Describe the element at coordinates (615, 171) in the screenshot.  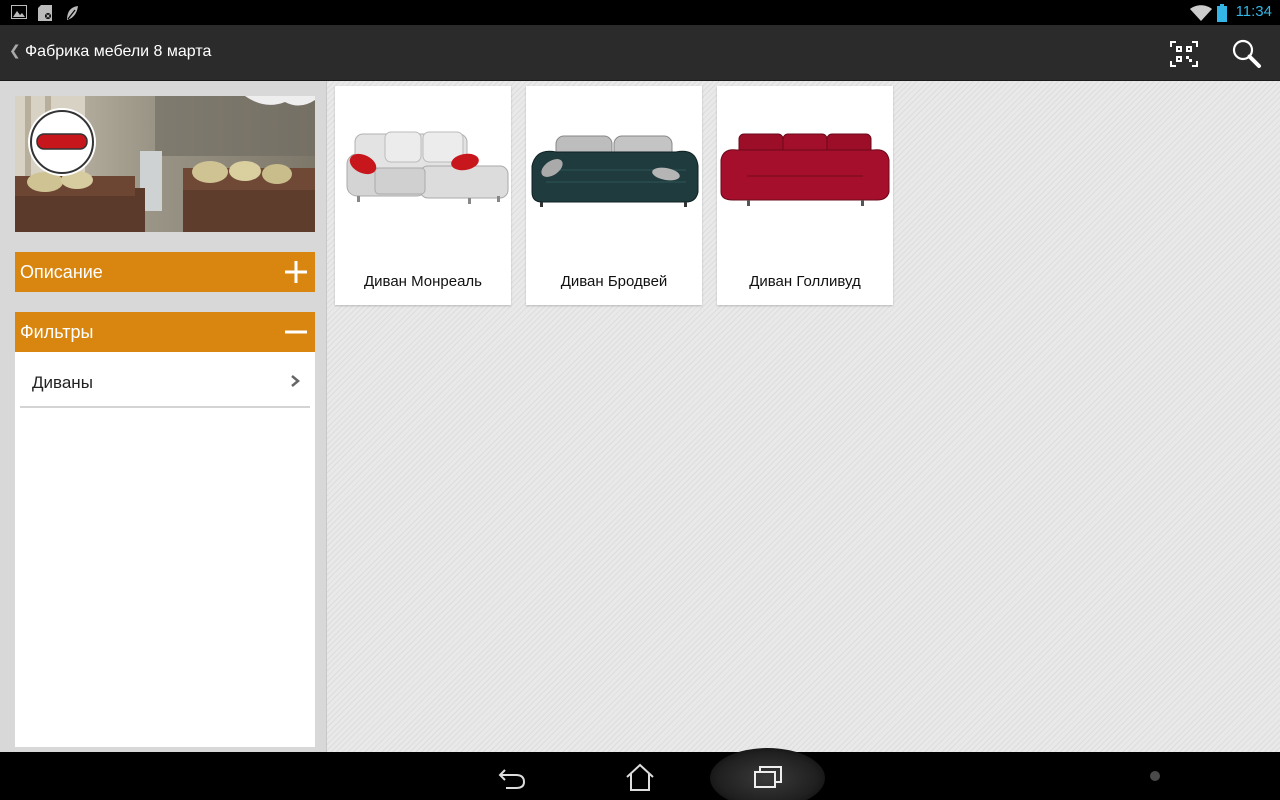
I see `product-image-sofa-broadway` at that location.